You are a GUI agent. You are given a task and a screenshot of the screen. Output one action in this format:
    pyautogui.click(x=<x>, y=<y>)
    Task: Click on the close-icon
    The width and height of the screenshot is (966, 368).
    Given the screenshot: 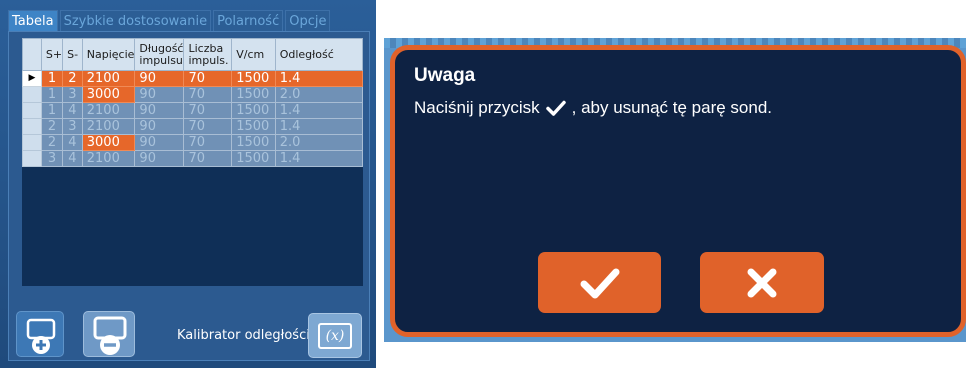 What is the action you would take?
    pyautogui.click(x=762, y=282)
    